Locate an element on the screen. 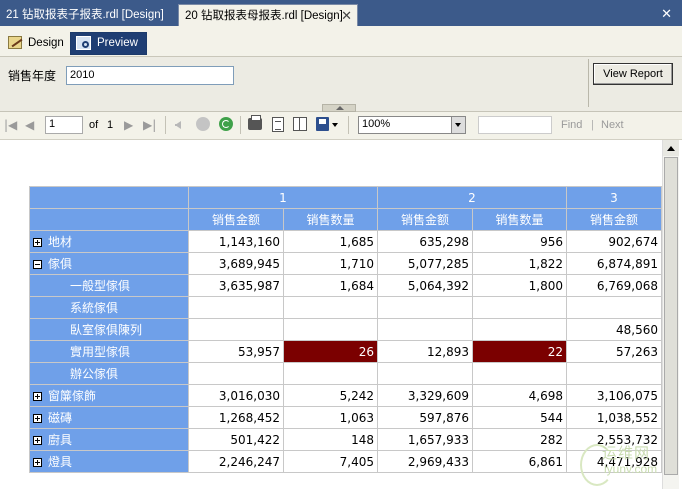 Image resolution: width=682 pixels, height=489 pixels. drillthrough-cell: 22 is located at coordinates (519, 351).